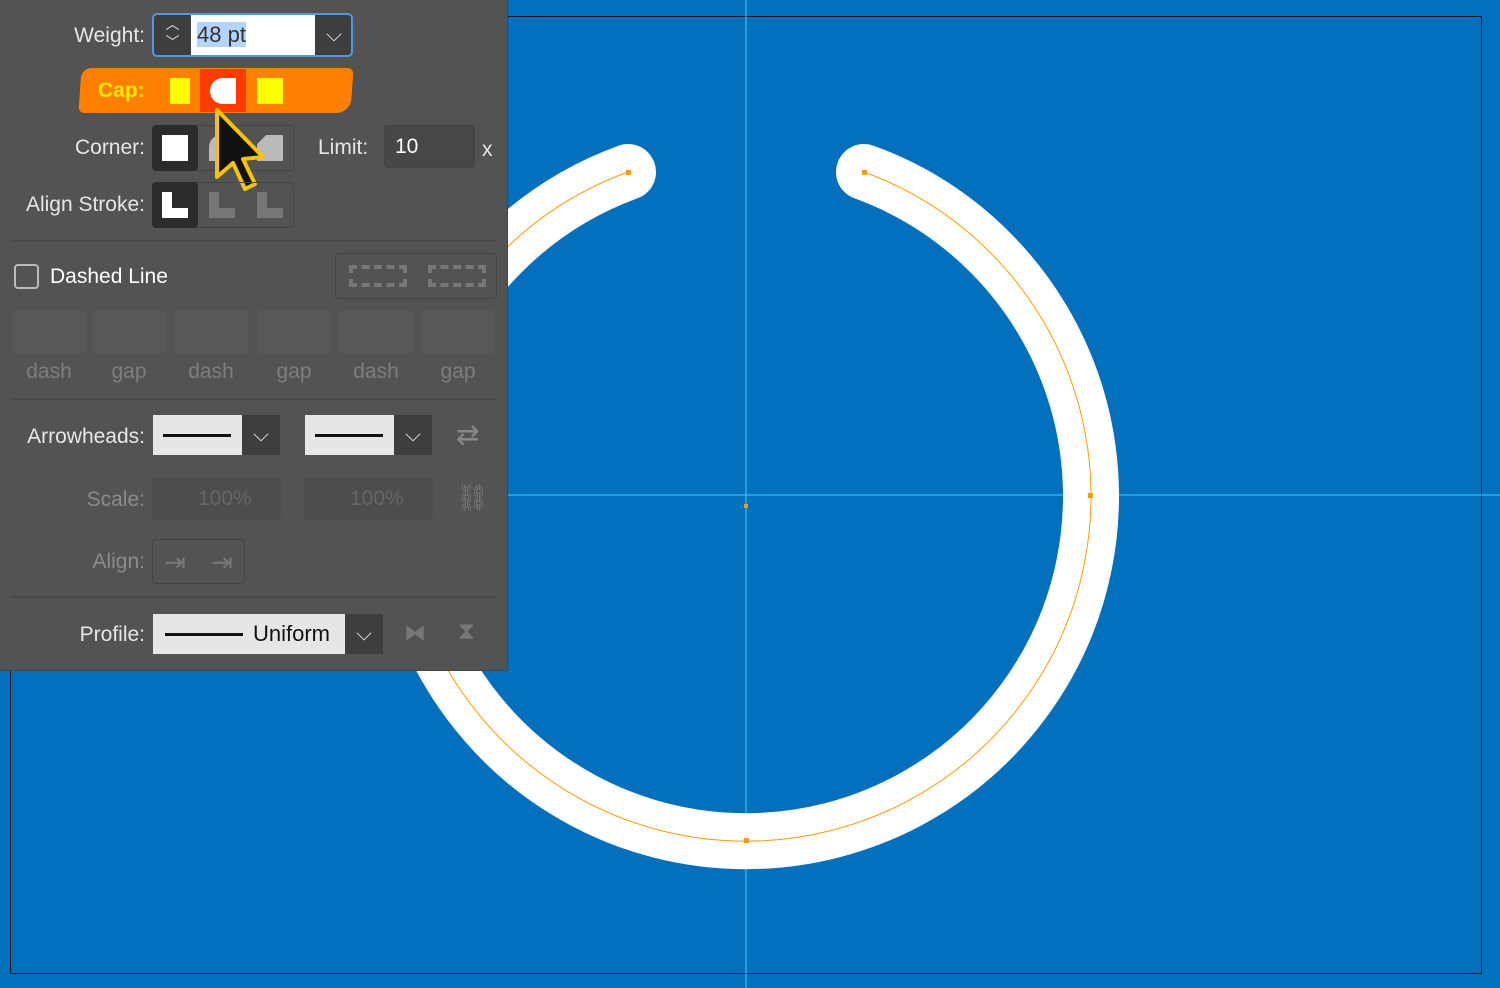  What do you see at coordinates (112, 634) in the screenshot?
I see `profile-label: Profile:` at bounding box center [112, 634].